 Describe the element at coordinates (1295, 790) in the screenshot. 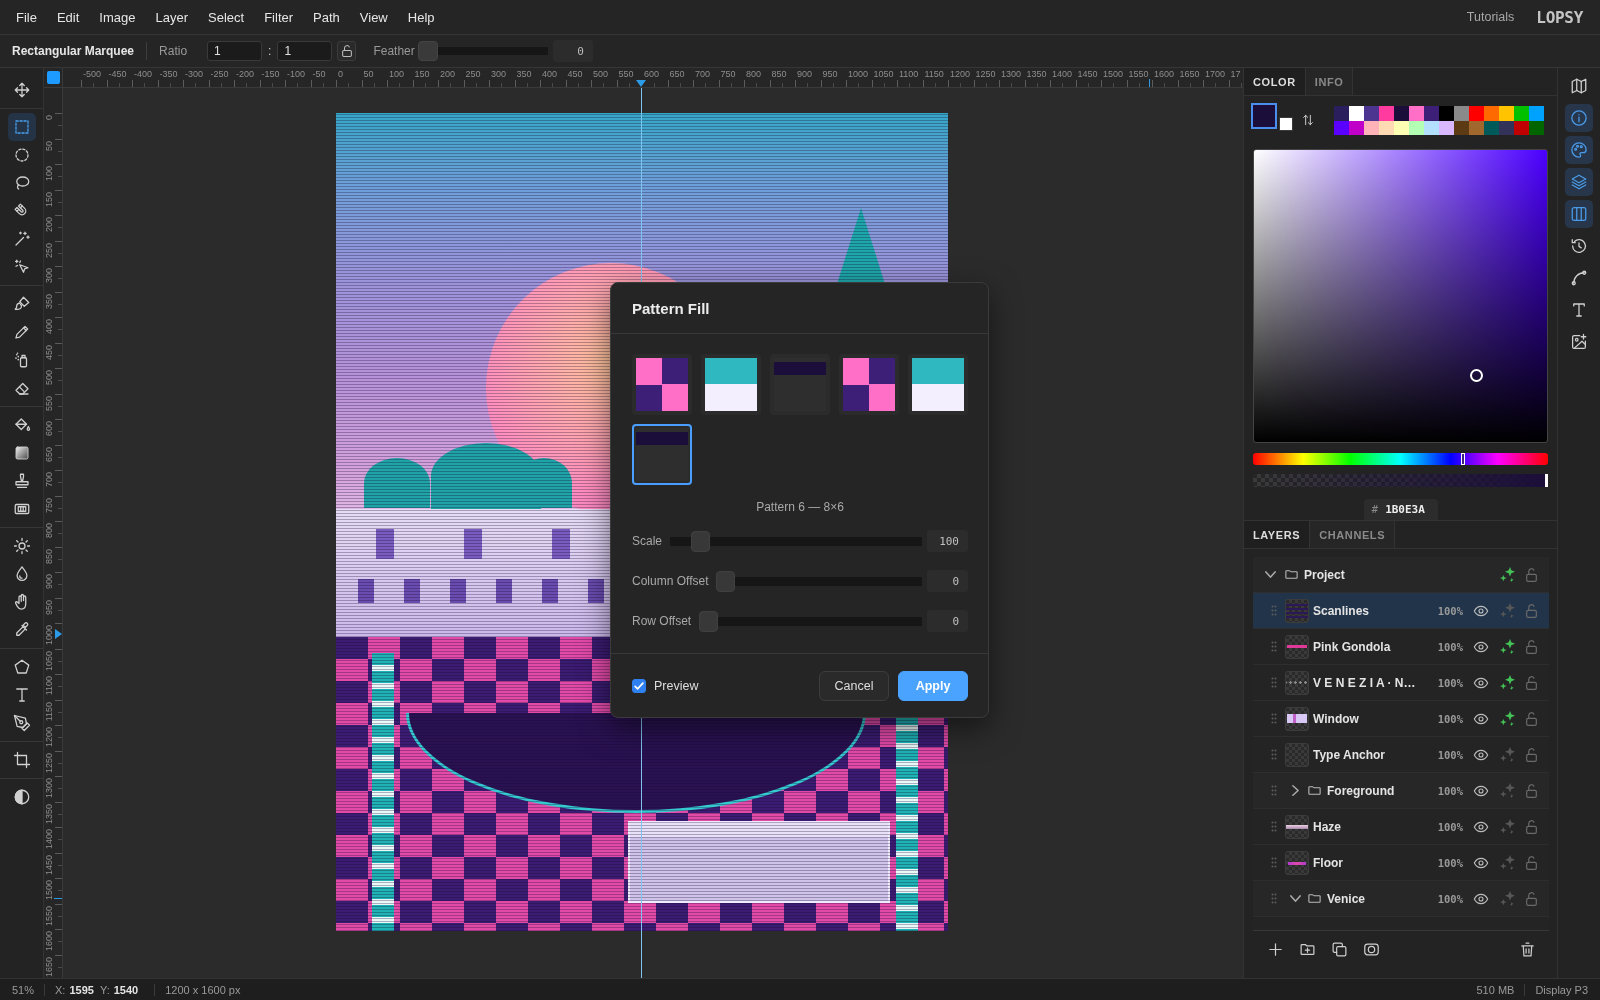

I see `chevron-right-icon` at that location.